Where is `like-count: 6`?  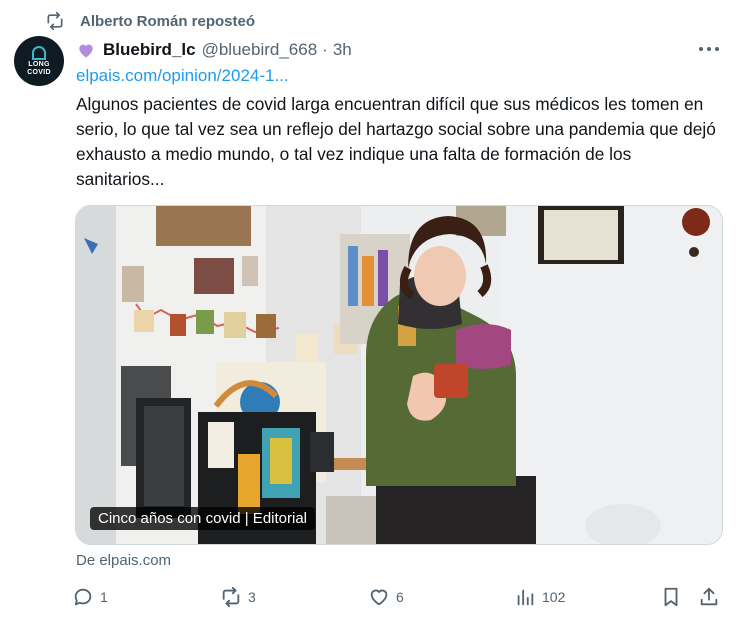
like-count: 6 is located at coordinates (400, 597).